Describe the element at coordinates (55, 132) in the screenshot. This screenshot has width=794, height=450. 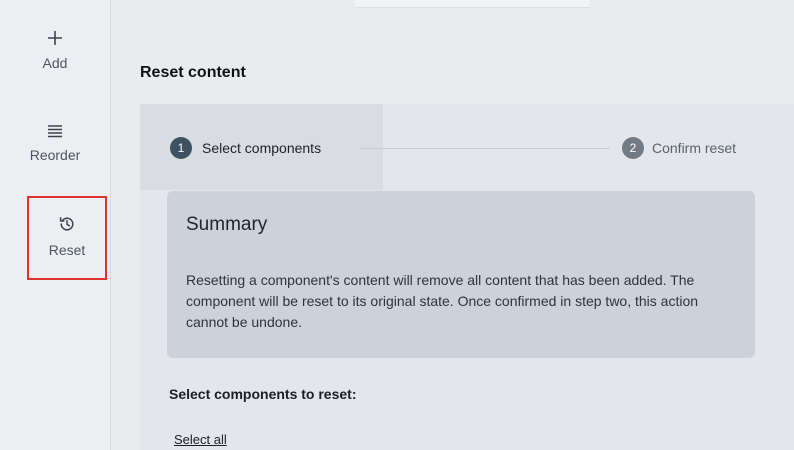
I see `list-icon` at that location.